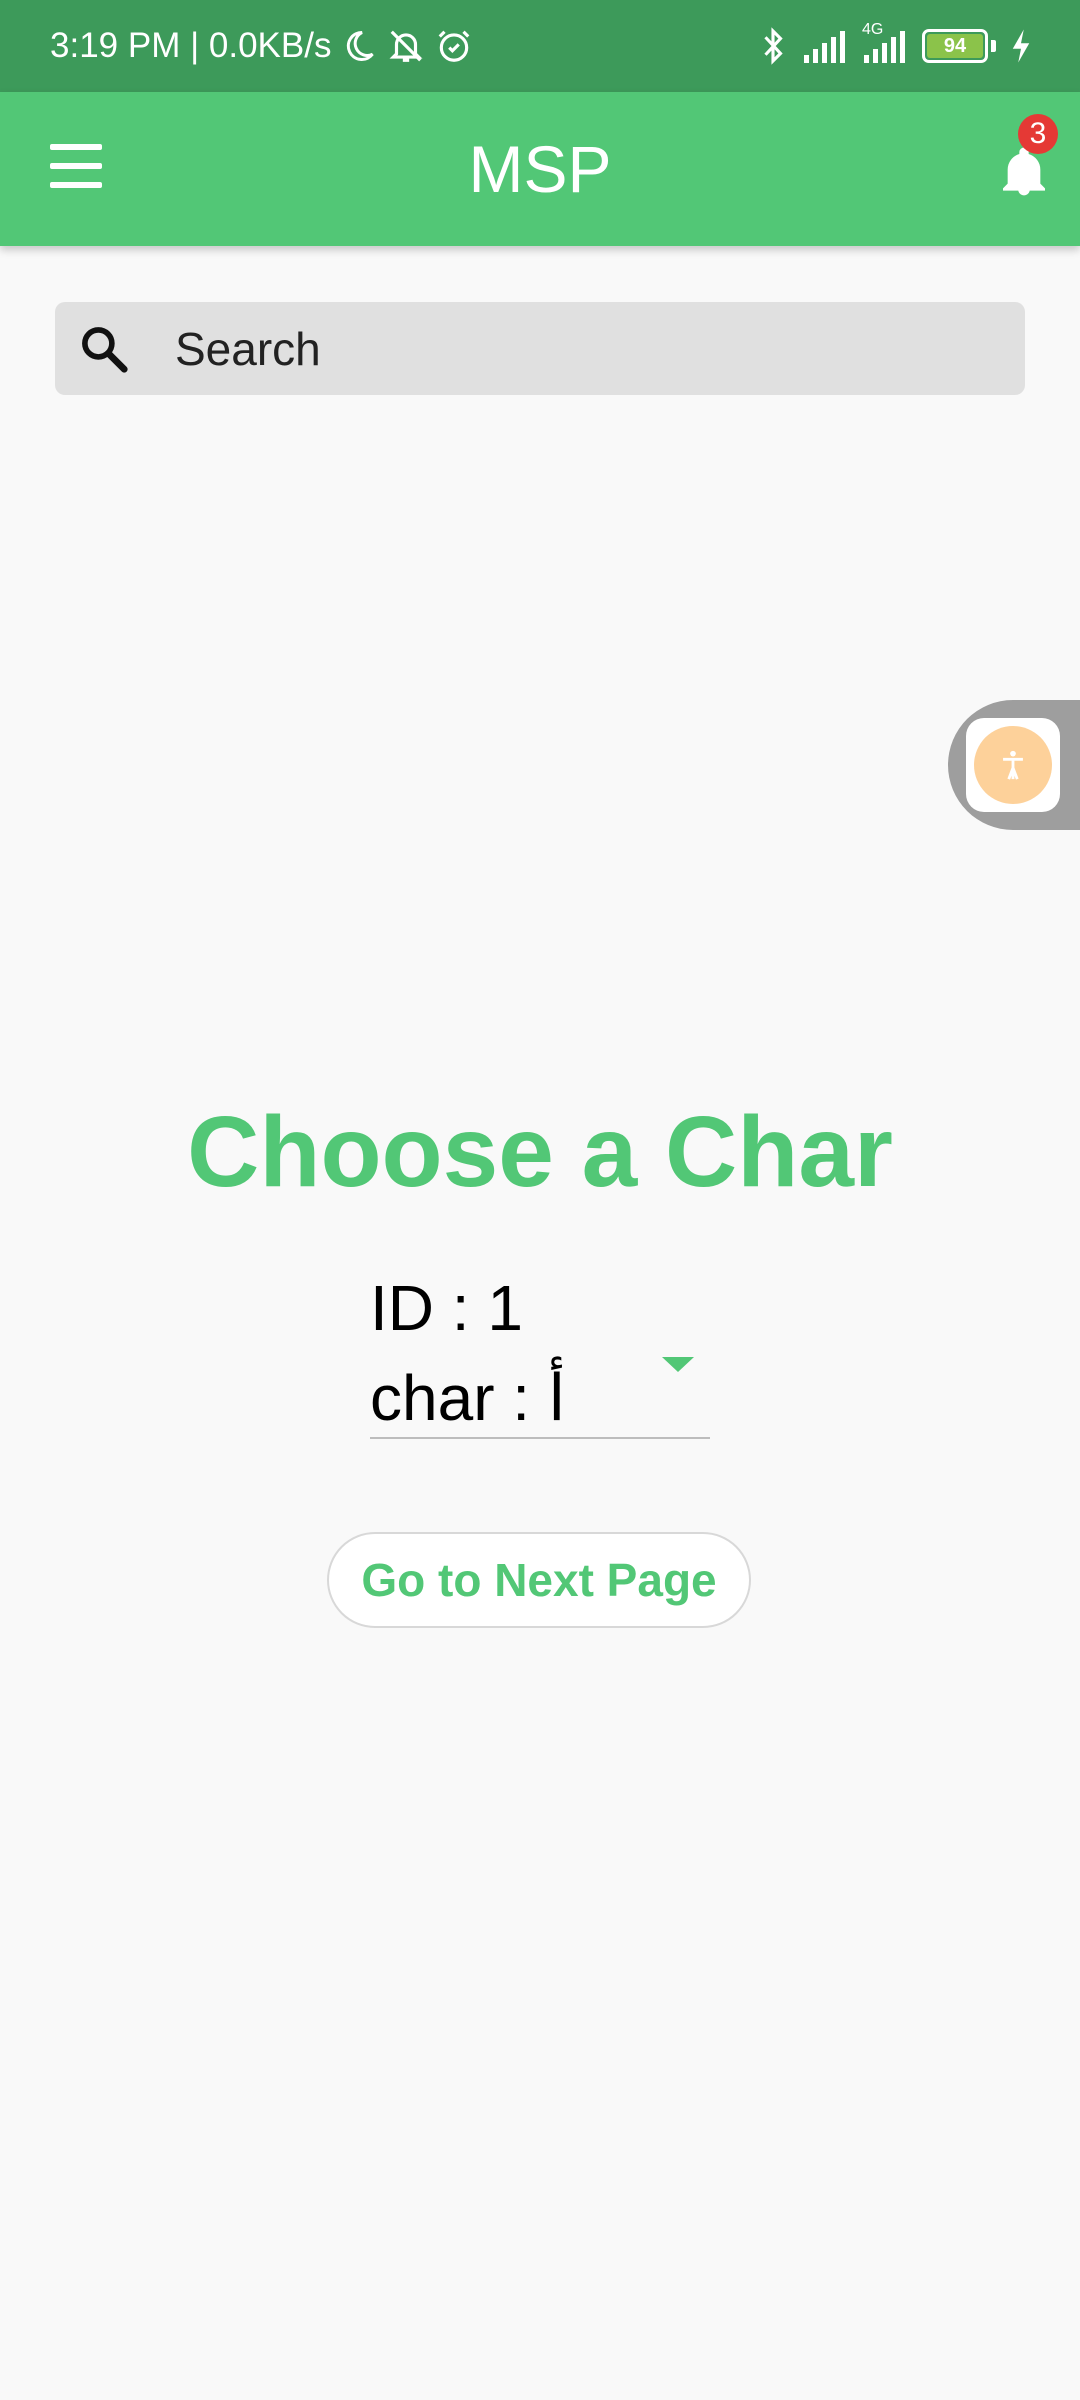 Image resolution: width=1080 pixels, height=2400 pixels. Describe the element at coordinates (468, 1398) in the screenshot. I see `dropdown-char-text: char : أ` at that location.